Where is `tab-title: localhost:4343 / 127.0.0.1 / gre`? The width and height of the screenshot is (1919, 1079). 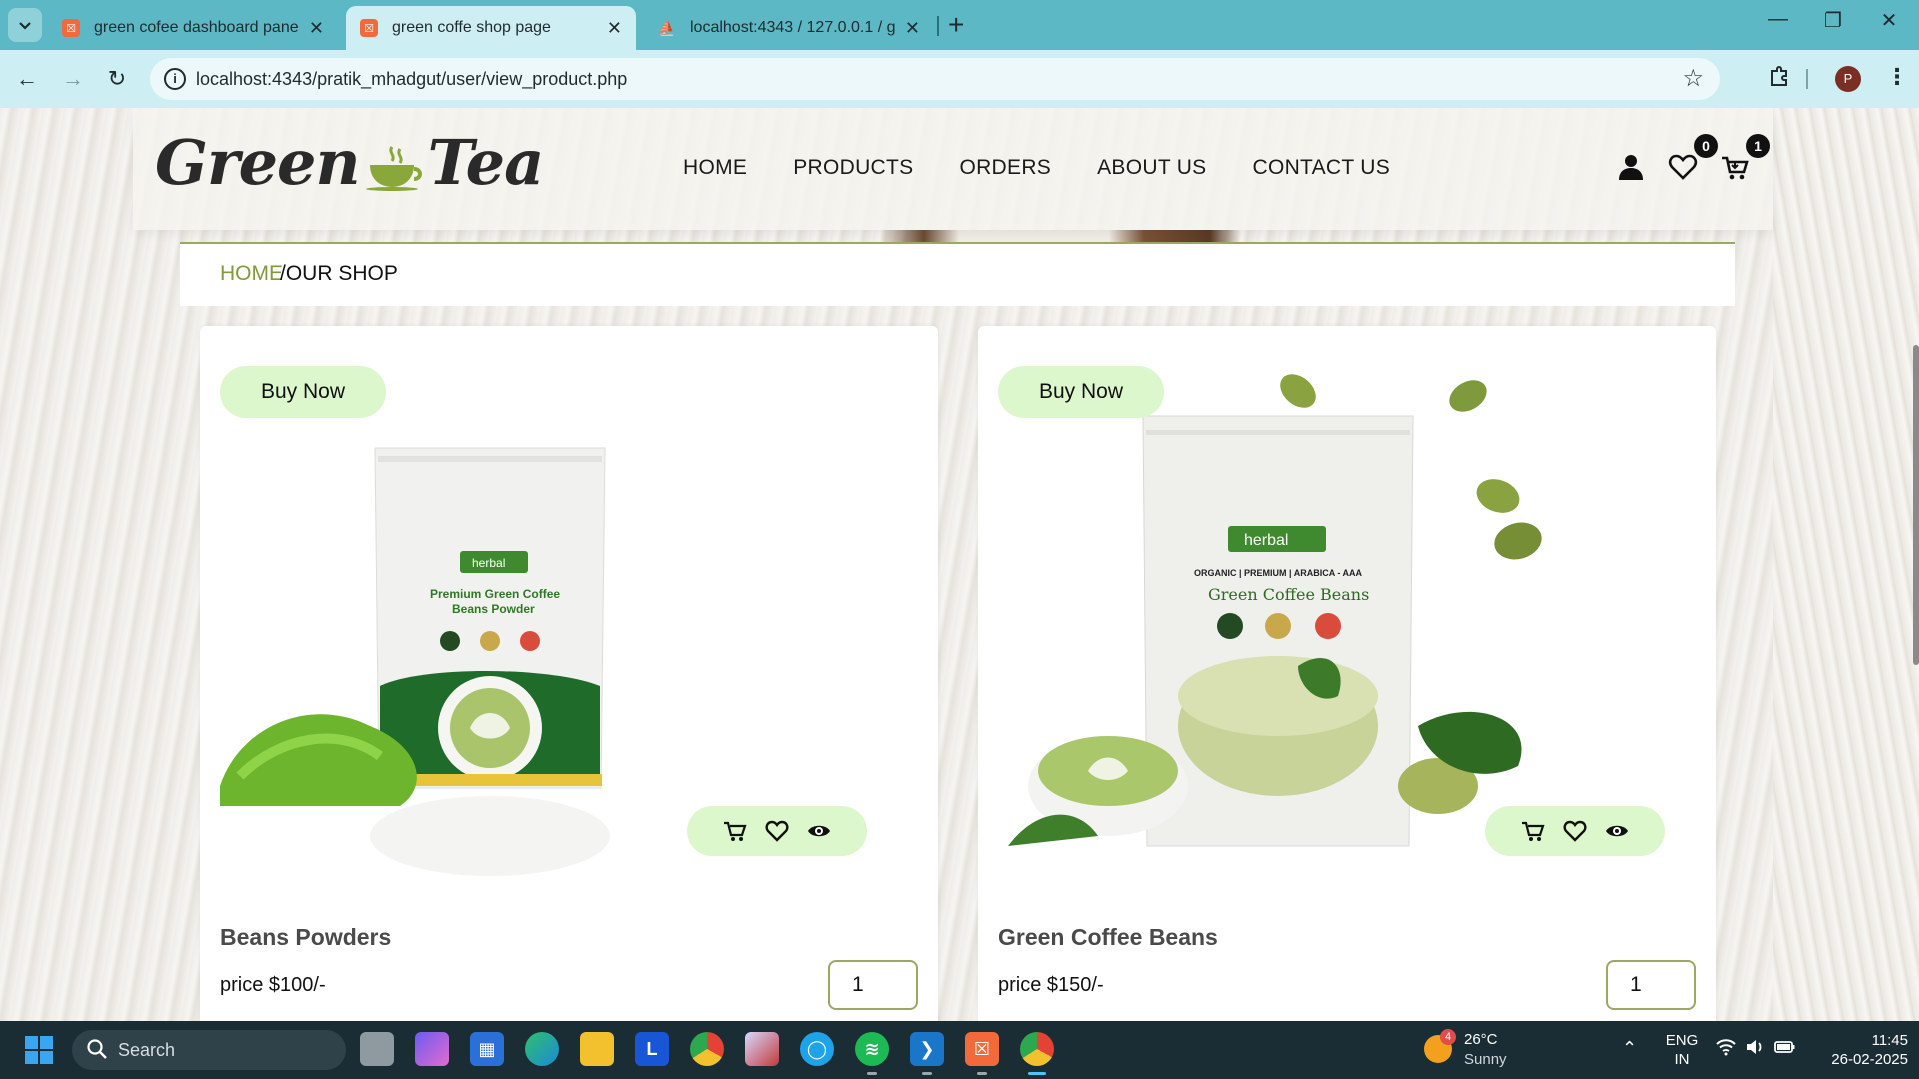 tab-title: localhost:4343 / 127.0.0.1 / gre is located at coordinates (792, 27).